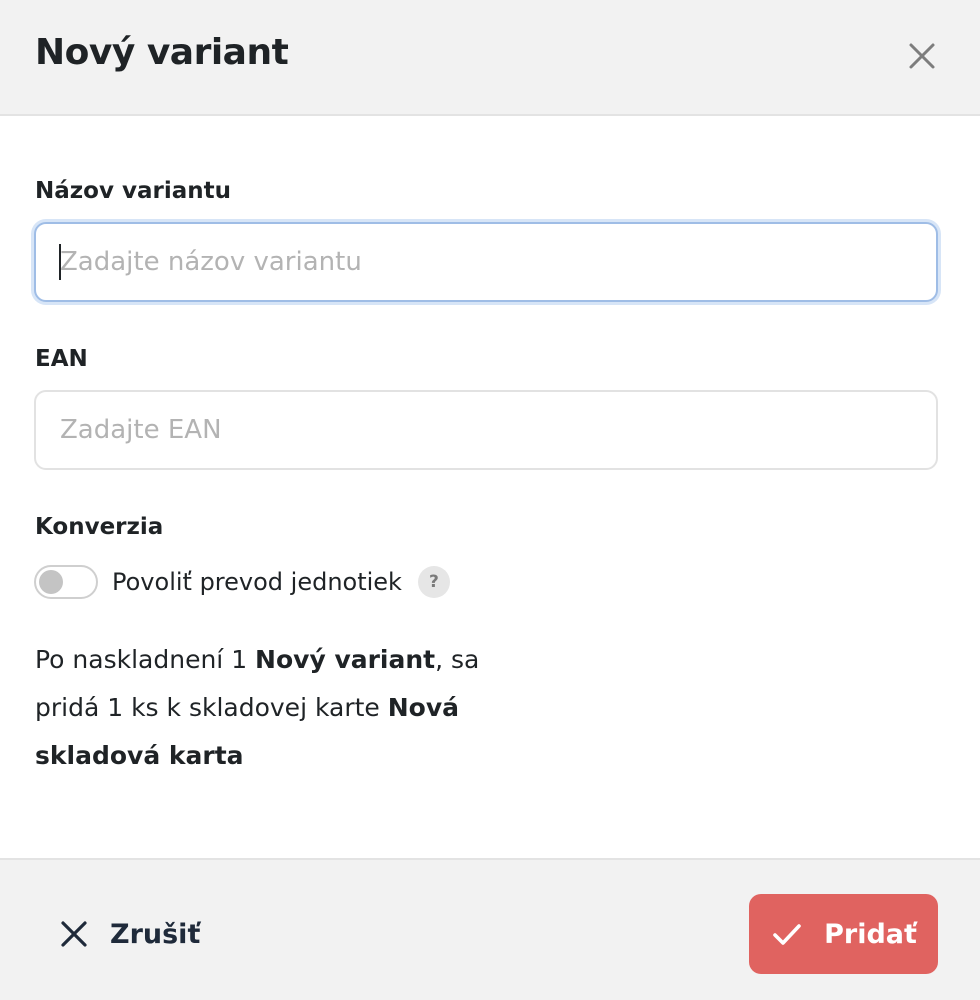 The width and height of the screenshot is (980, 1000). What do you see at coordinates (490, 929) in the screenshot?
I see `dialog-footer: Zrušiť Pridať` at bounding box center [490, 929].